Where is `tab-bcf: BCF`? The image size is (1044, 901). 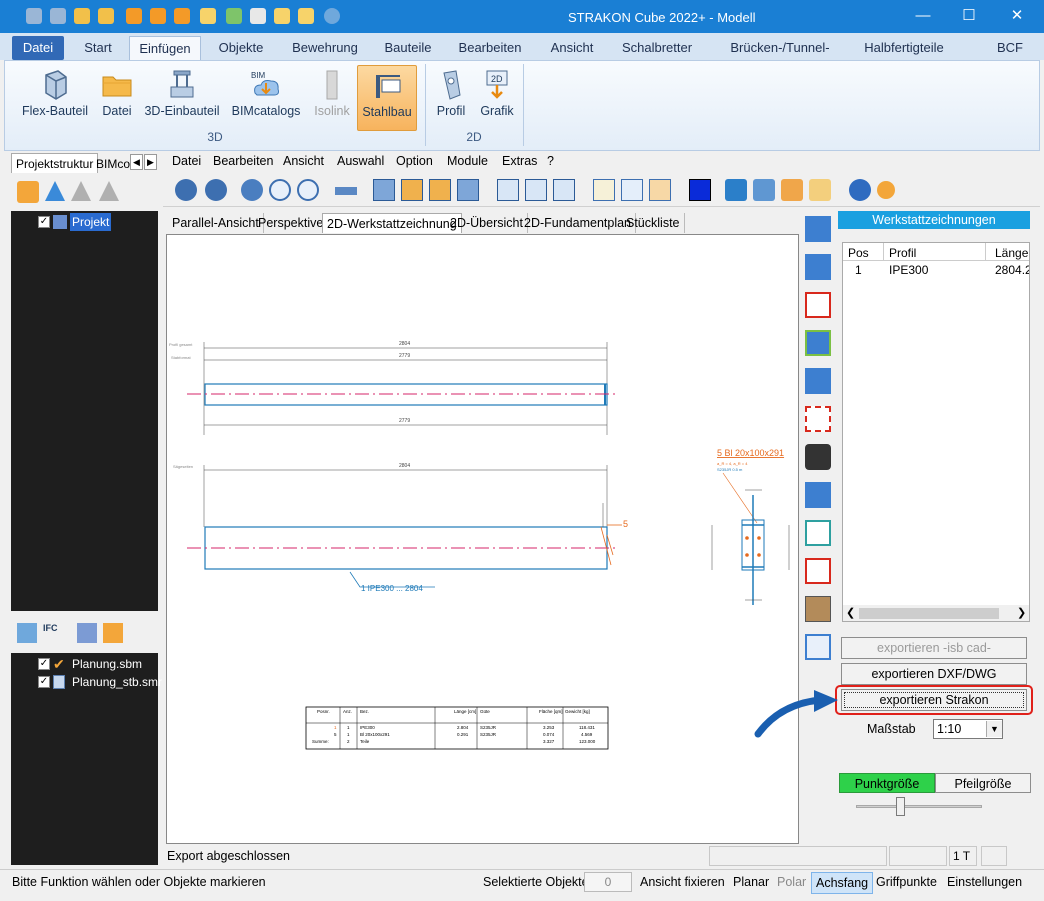 tab-bcf: BCF is located at coordinates (1010, 48).